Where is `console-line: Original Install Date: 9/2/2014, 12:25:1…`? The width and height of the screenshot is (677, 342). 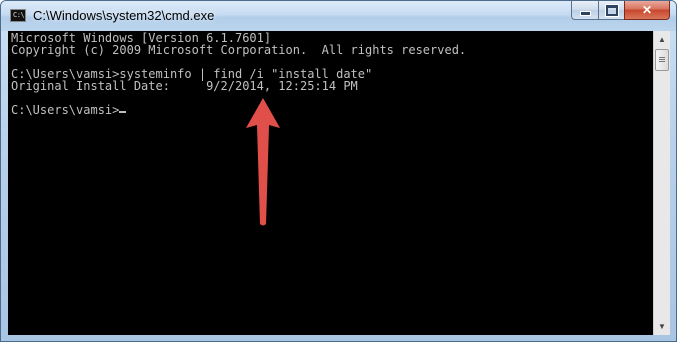 console-line: Original Install Date: 9/2/2014, 12:25:1… is located at coordinates (184, 86).